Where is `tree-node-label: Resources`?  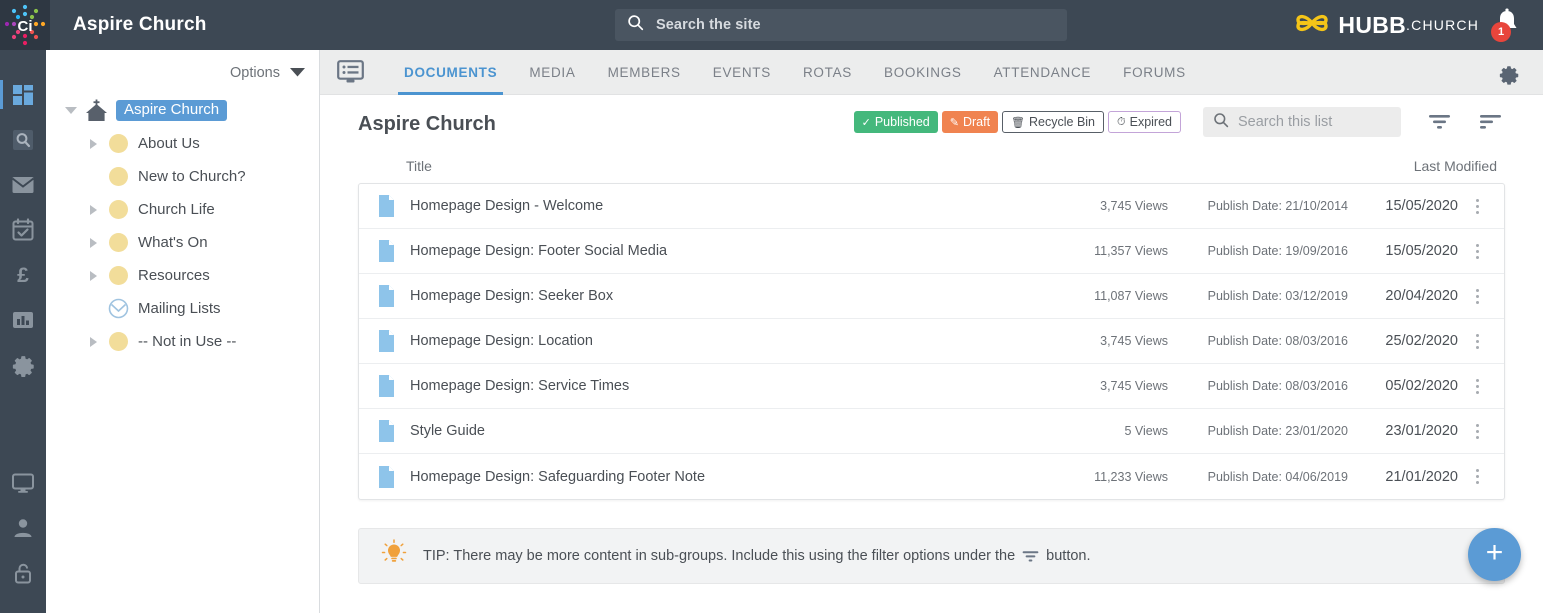 tree-node-label: Resources is located at coordinates (174, 275).